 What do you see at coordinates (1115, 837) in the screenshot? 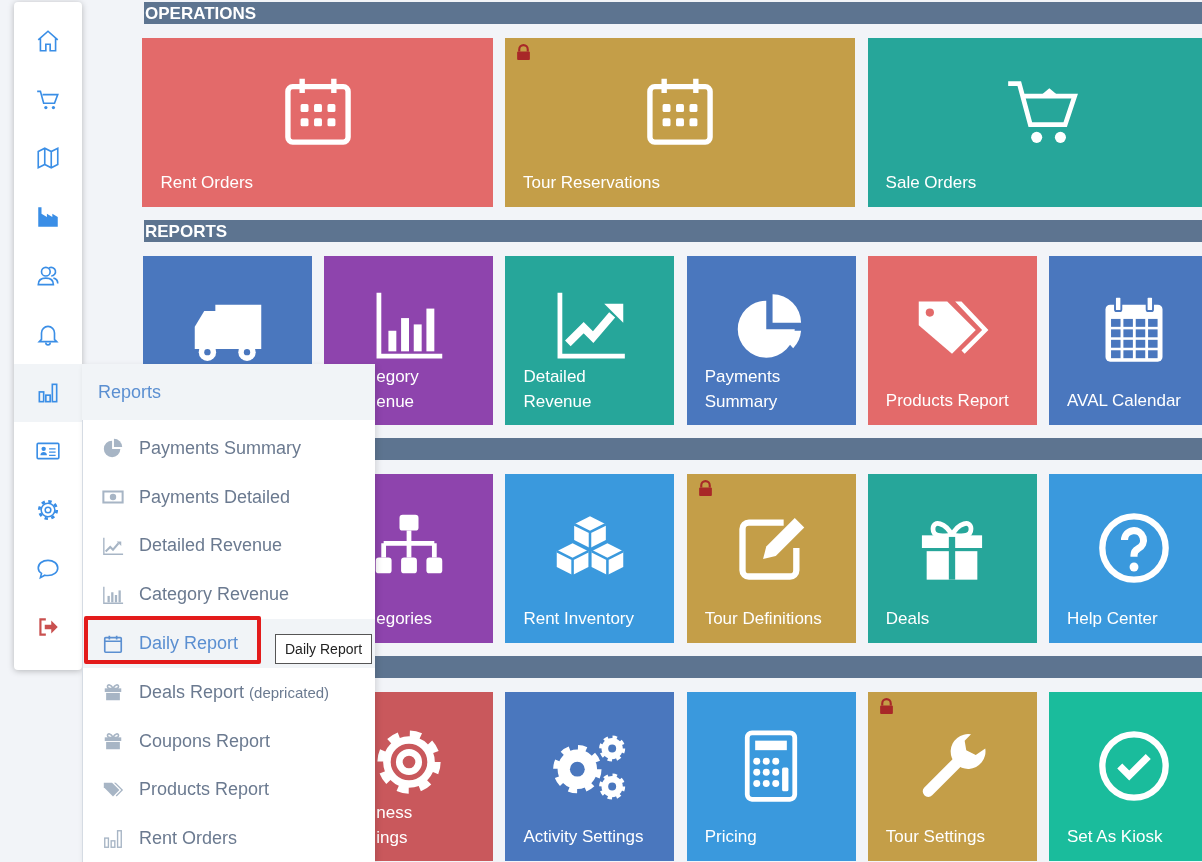
I see `tile-label: Set As Kiosk` at bounding box center [1115, 837].